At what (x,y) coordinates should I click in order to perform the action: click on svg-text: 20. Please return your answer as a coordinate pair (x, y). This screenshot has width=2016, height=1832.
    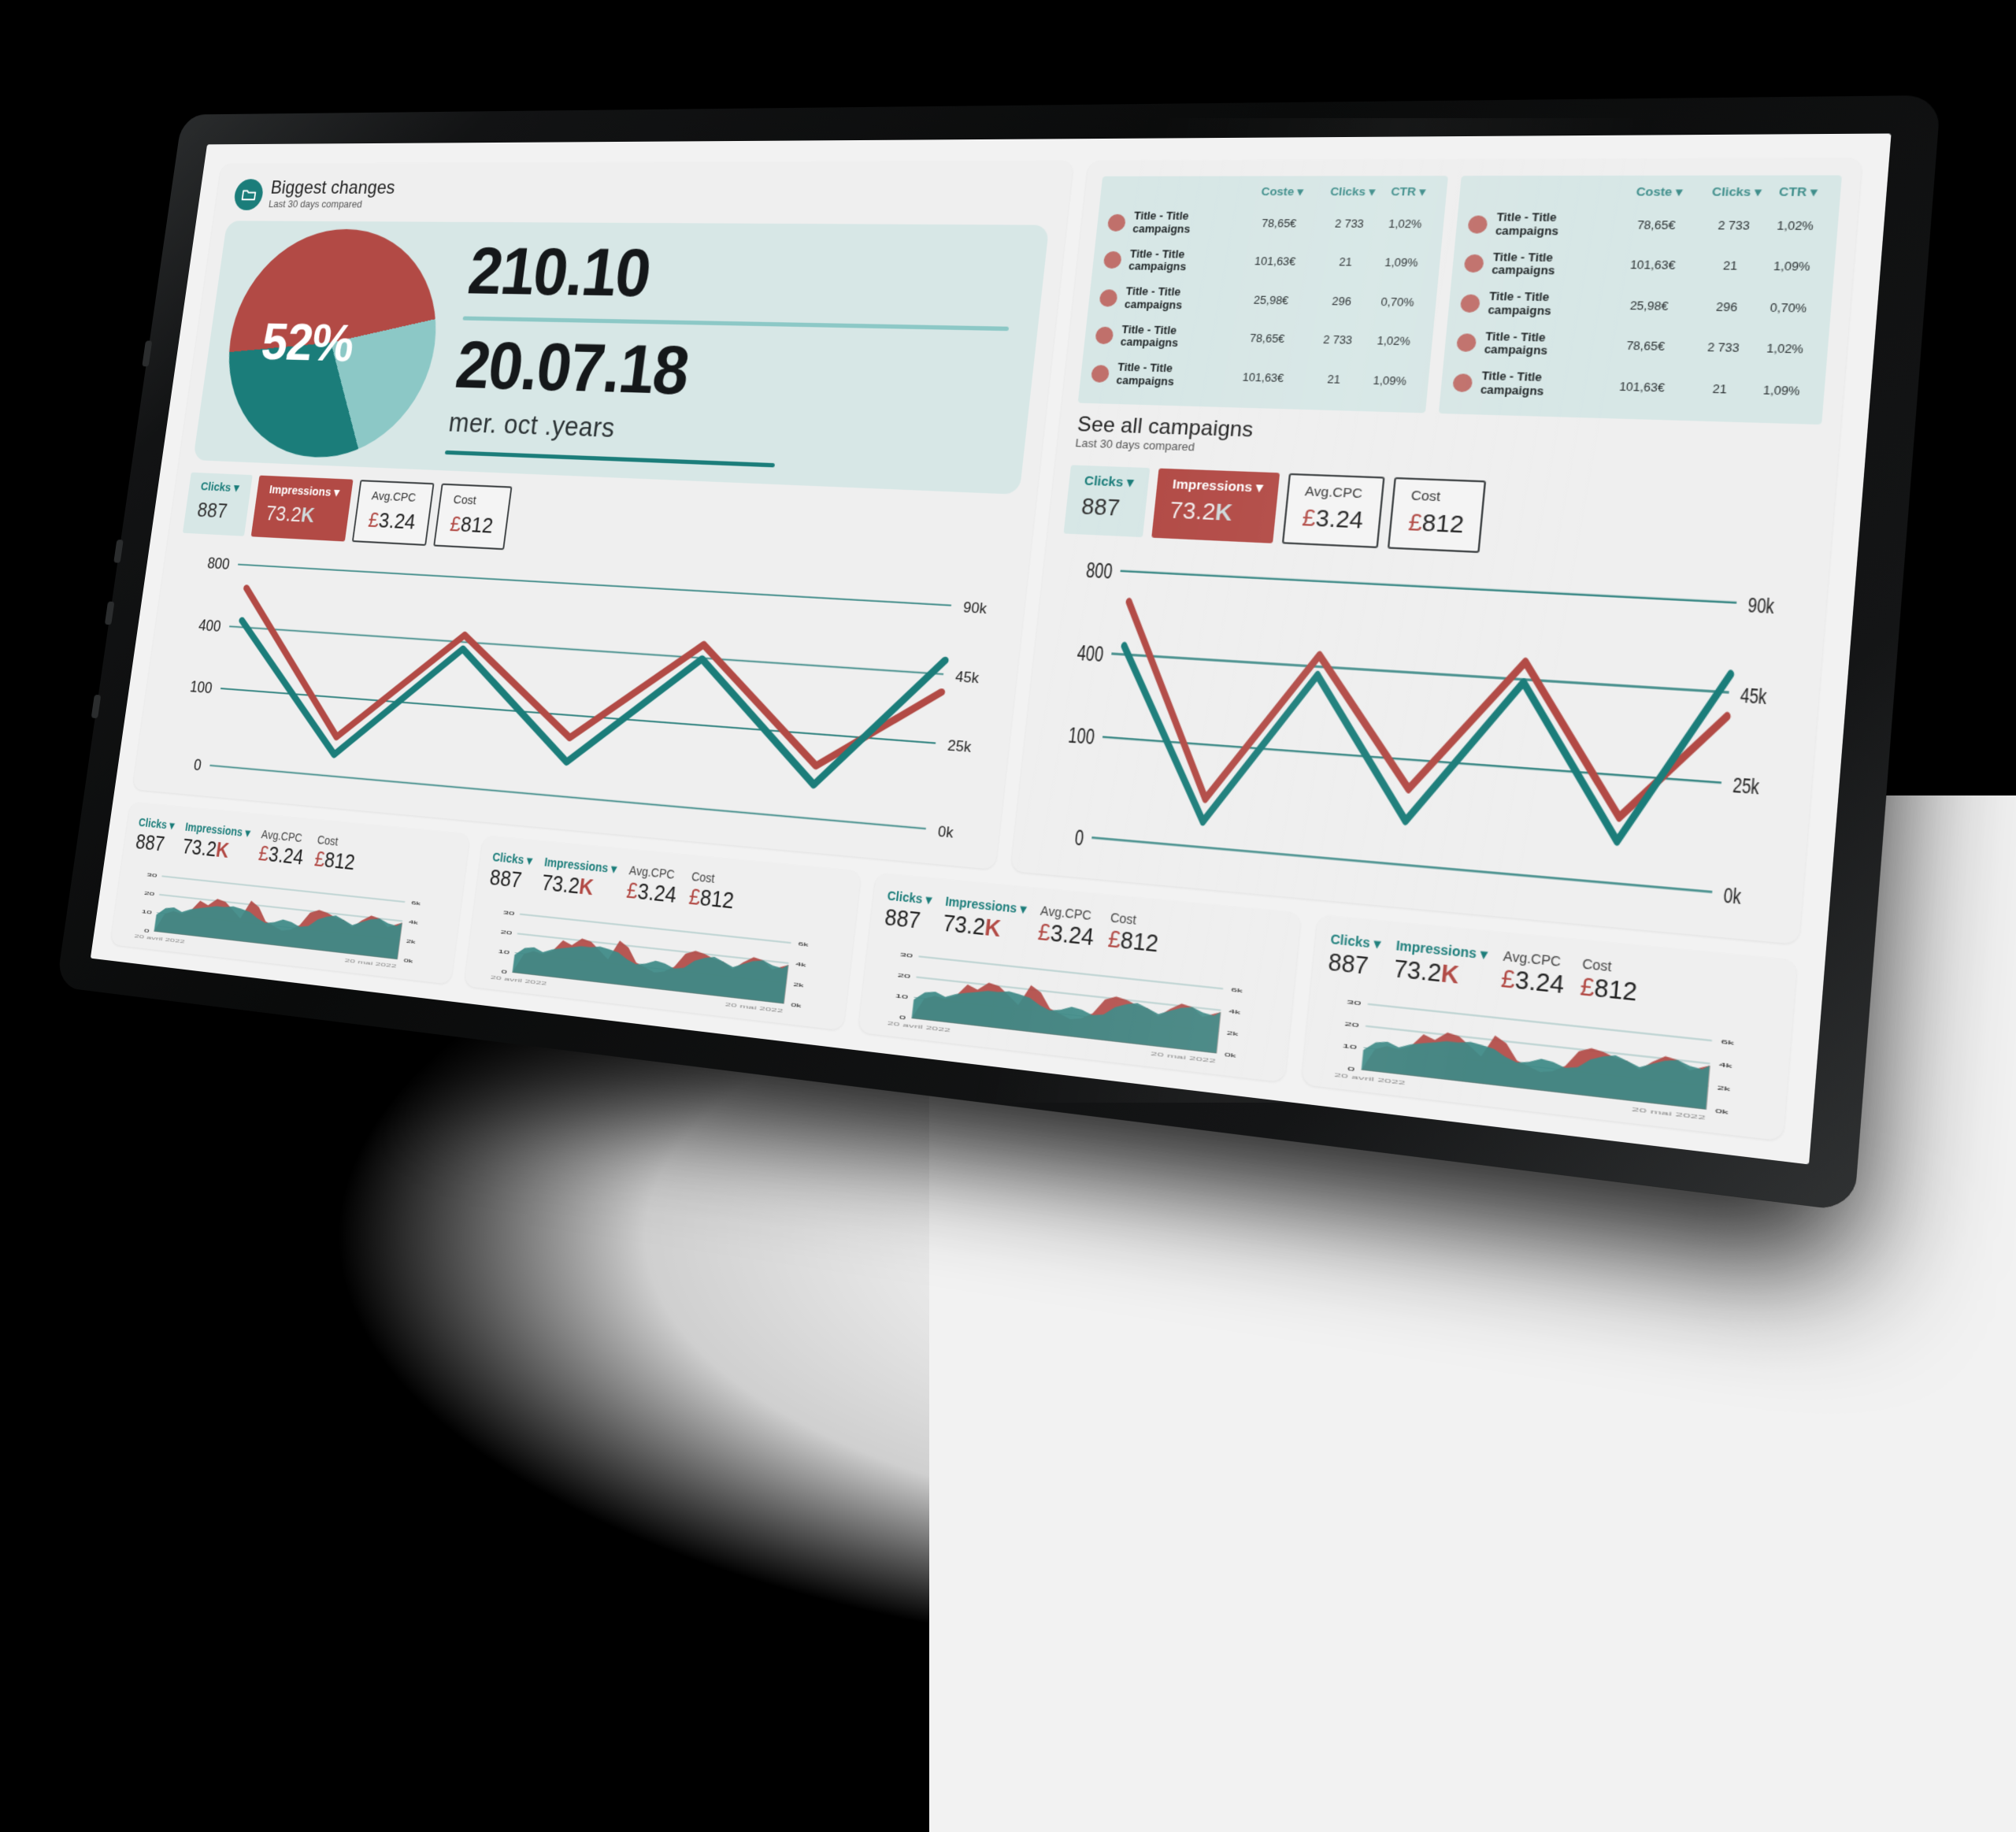
    Looking at the image, I should click on (903, 976).